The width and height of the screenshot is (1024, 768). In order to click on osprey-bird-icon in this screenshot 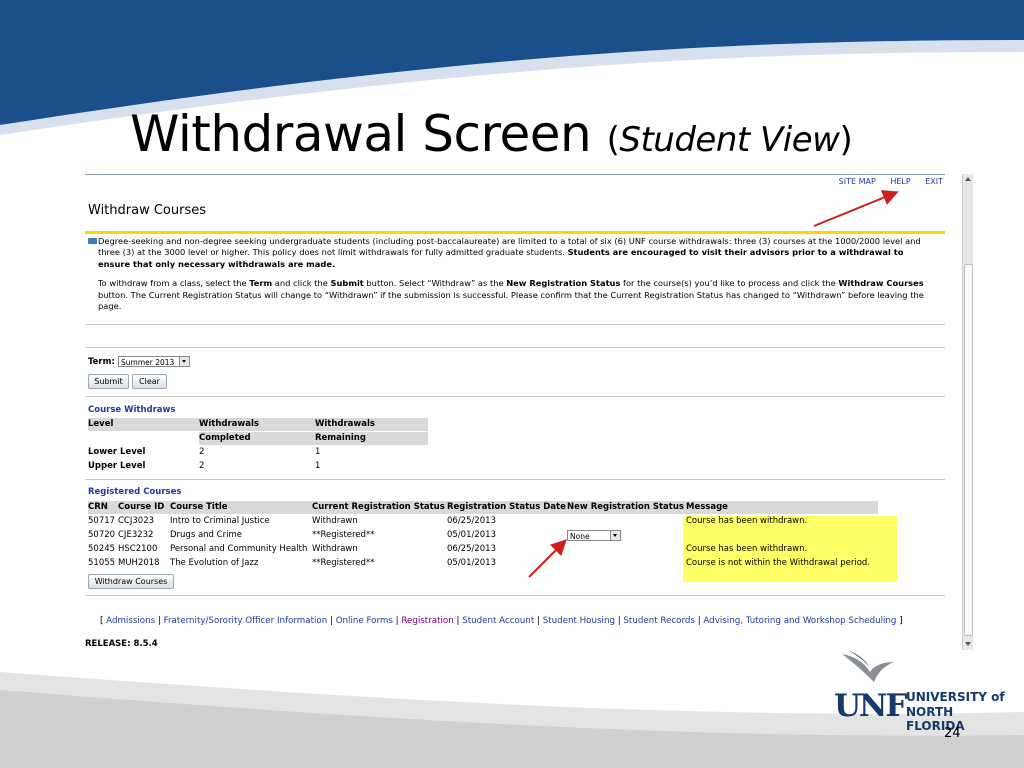, I will do `click(868, 666)`.